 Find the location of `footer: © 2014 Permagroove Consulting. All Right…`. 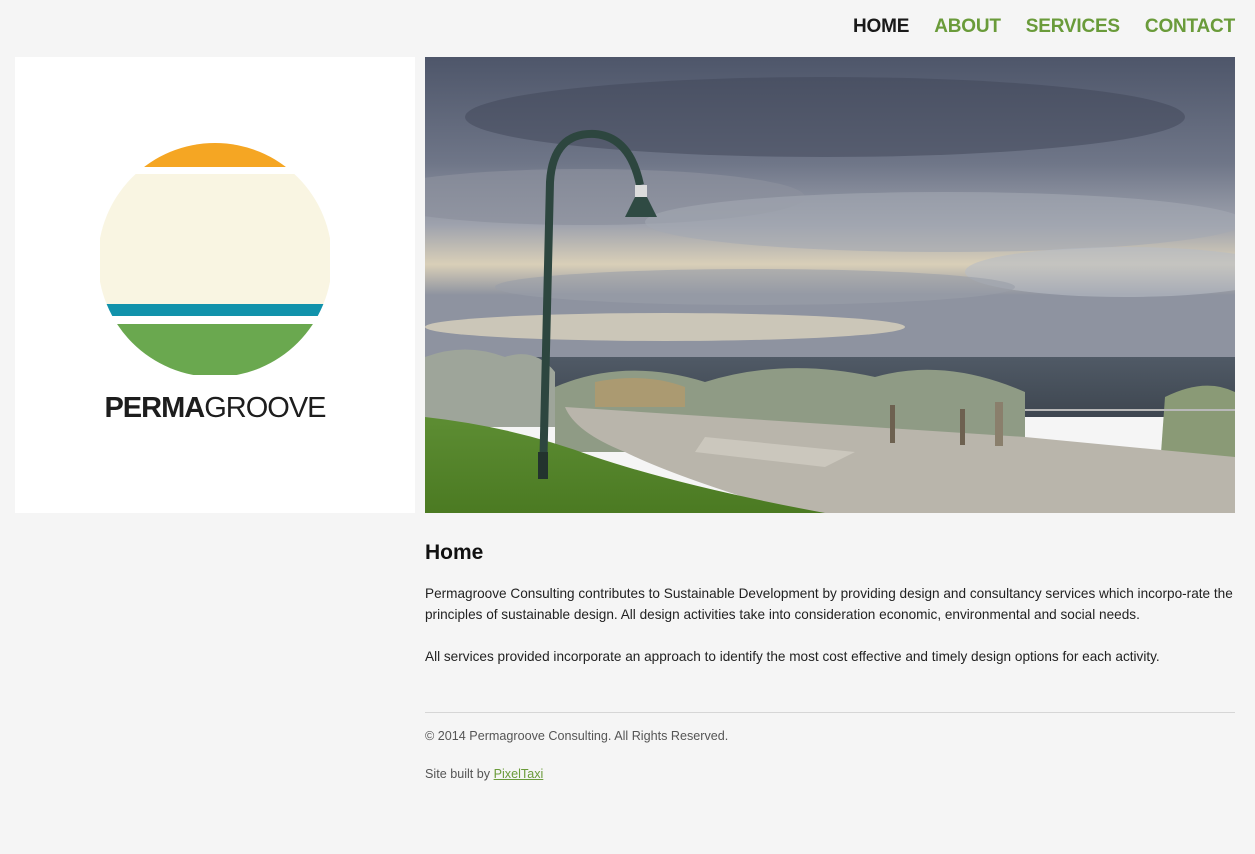

footer: © 2014 Permagroove Consulting. All Right… is located at coordinates (576, 766).